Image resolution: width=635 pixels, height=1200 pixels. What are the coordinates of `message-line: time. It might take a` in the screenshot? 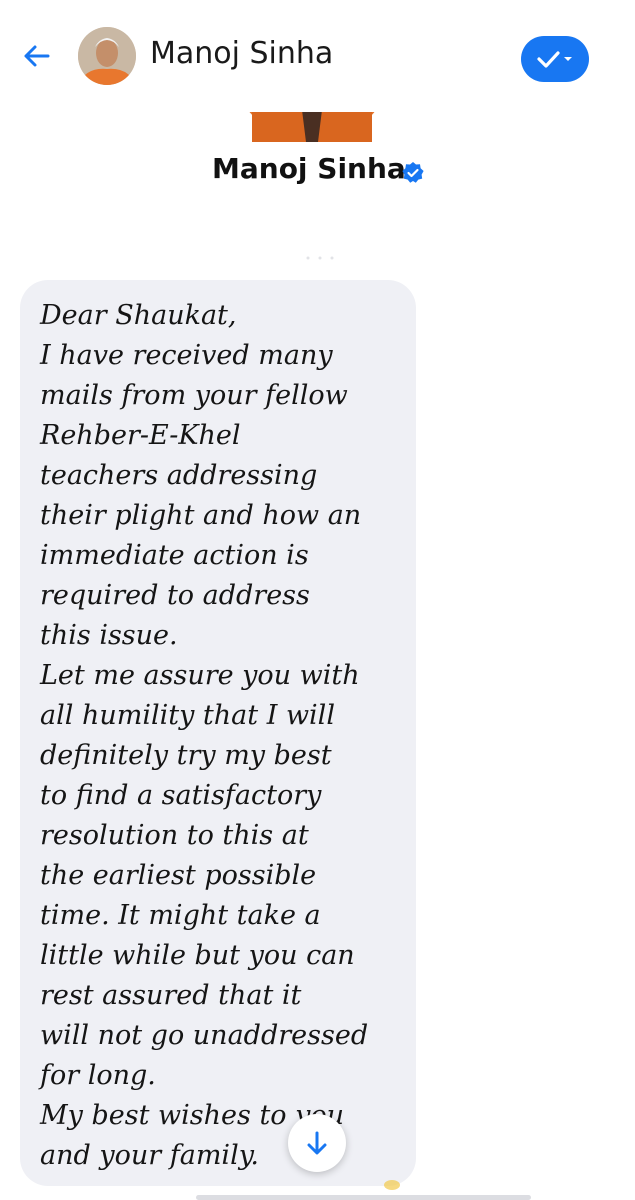 It's located at (180, 915).